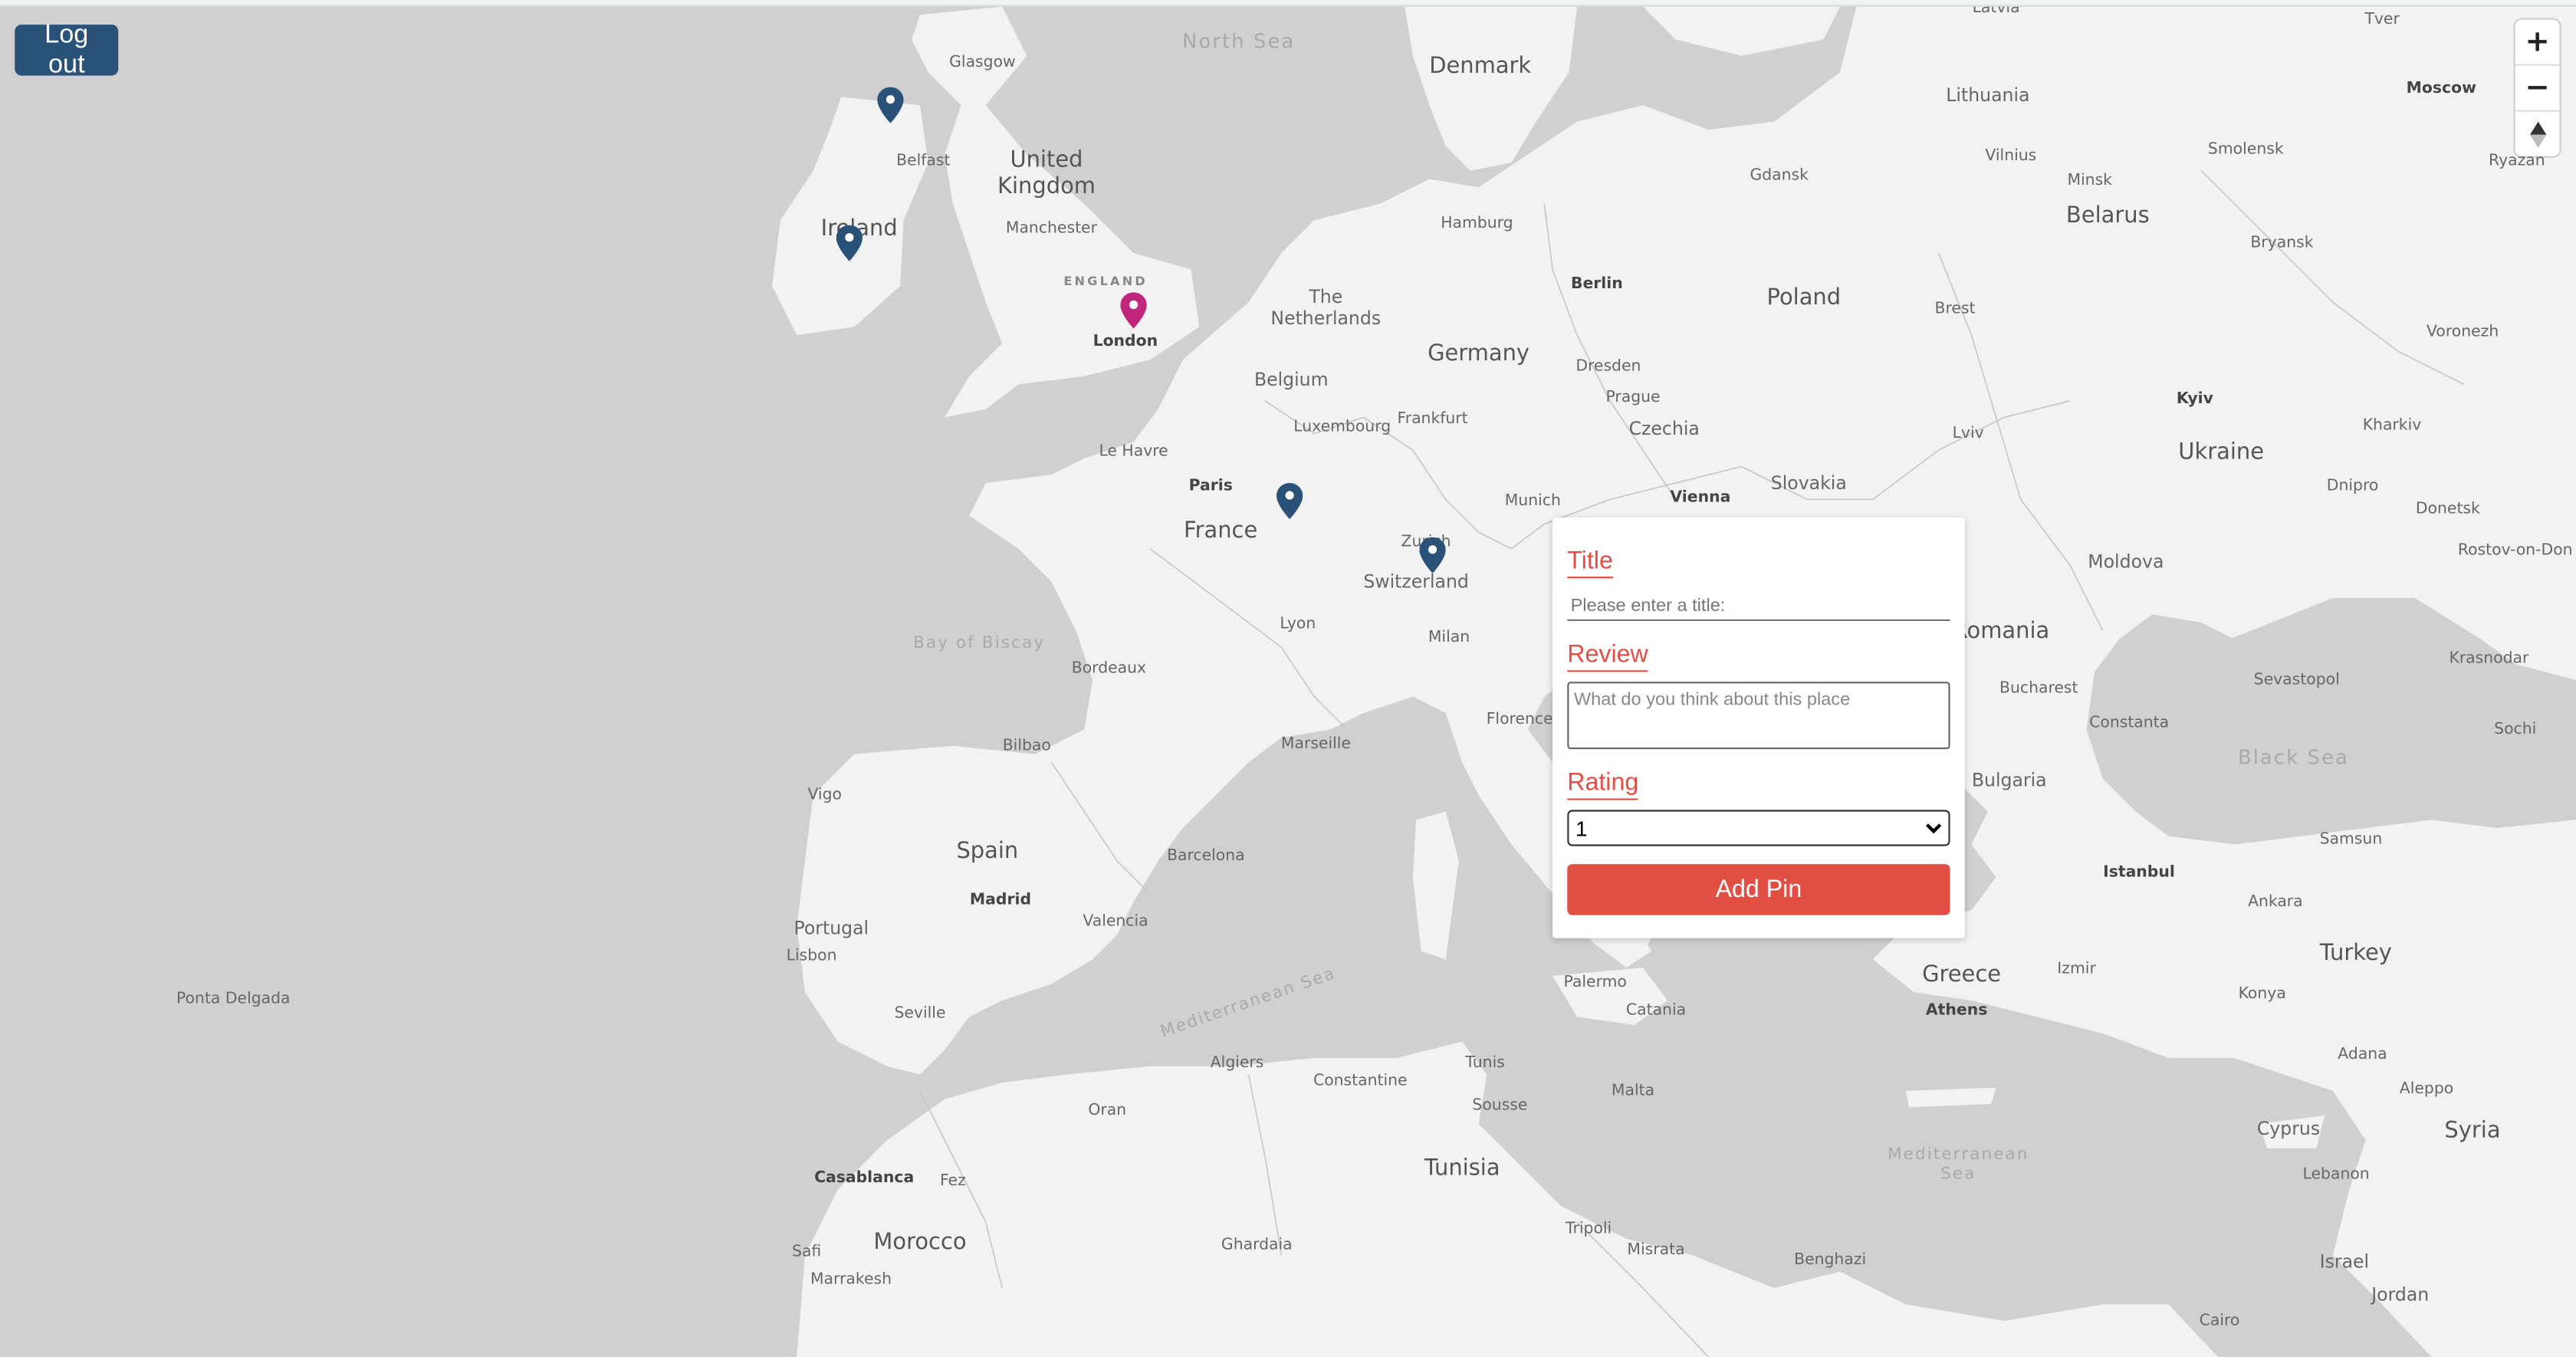 This screenshot has width=2576, height=1357. Describe the element at coordinates (1449, 637) in the screenshot. I see `map-label-milan: Milan` at that location.